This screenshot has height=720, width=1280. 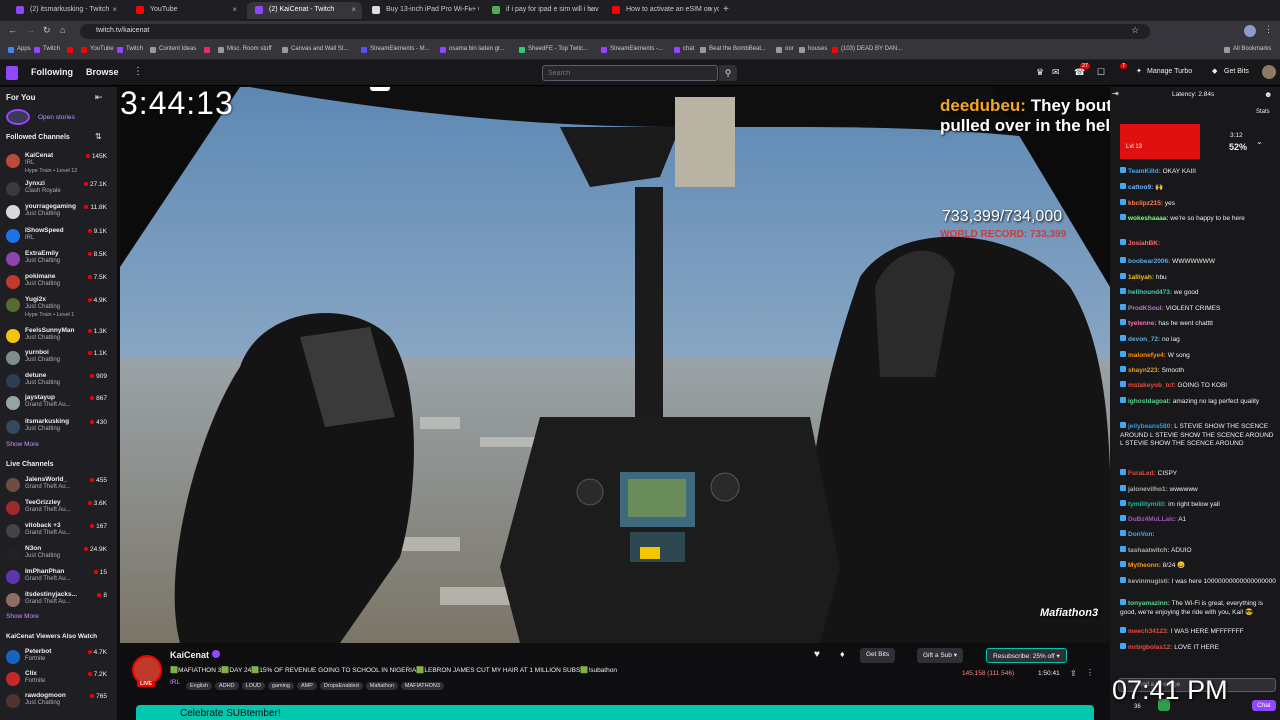 I want to click on get-bits-button: Get Bits, so click(x=1236, y=71).